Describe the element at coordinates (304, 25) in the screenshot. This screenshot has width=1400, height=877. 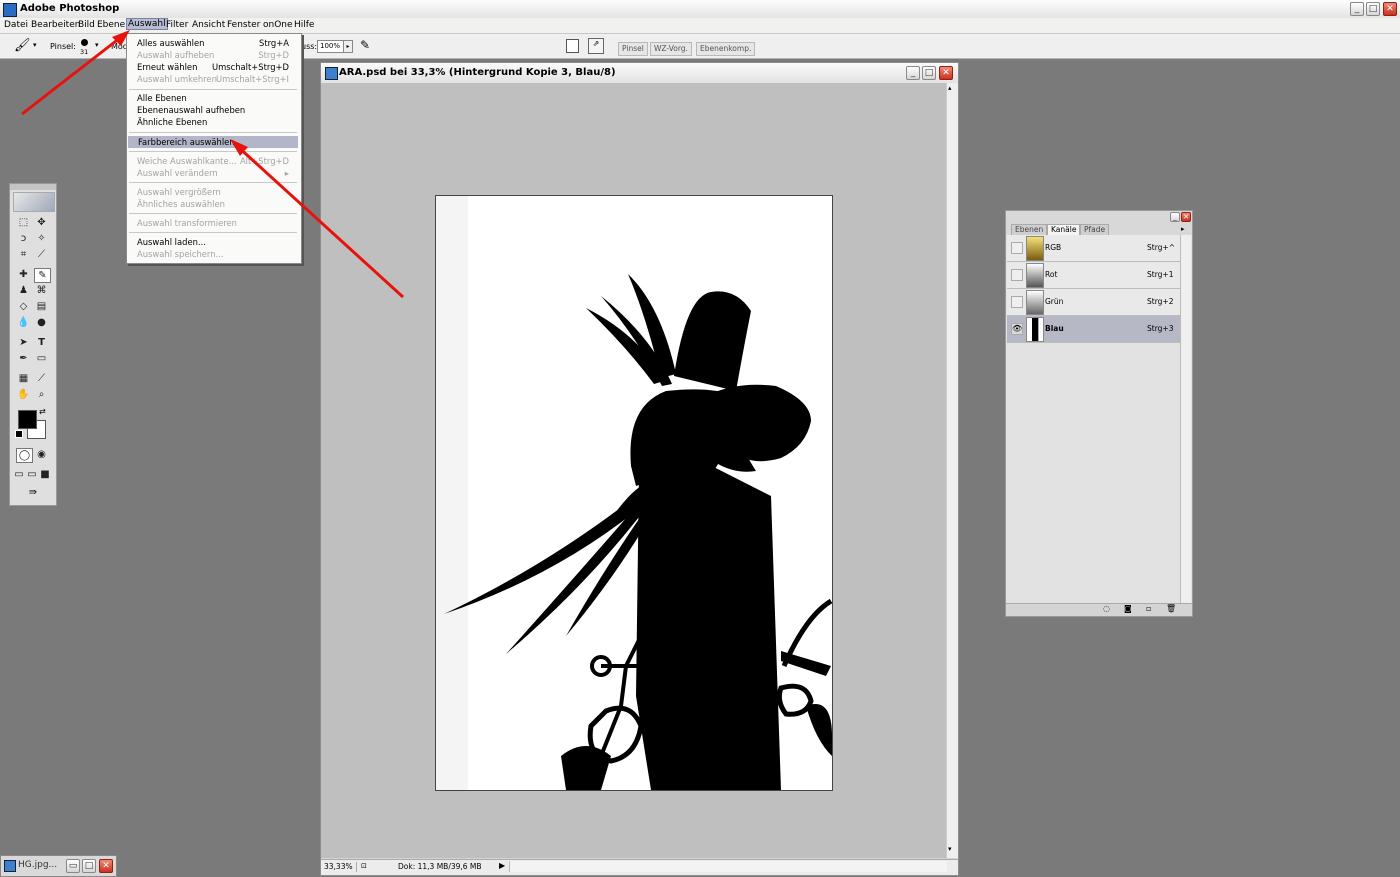
I see `menu-hilfe: Hilfe` at that location.